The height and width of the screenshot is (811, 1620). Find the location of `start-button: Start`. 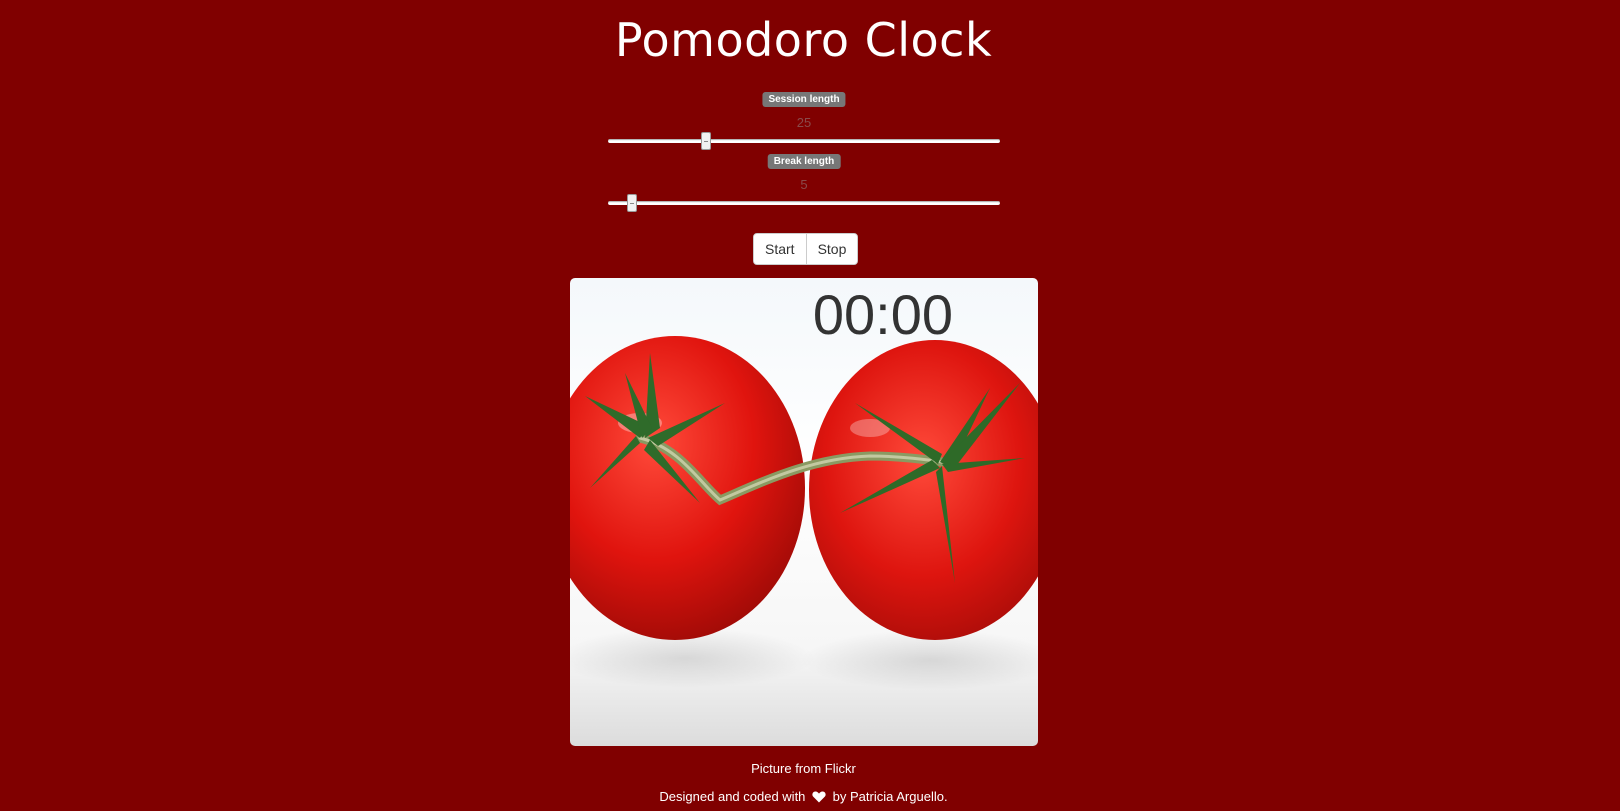

start-button: Start is located at coordinates (780, 249).